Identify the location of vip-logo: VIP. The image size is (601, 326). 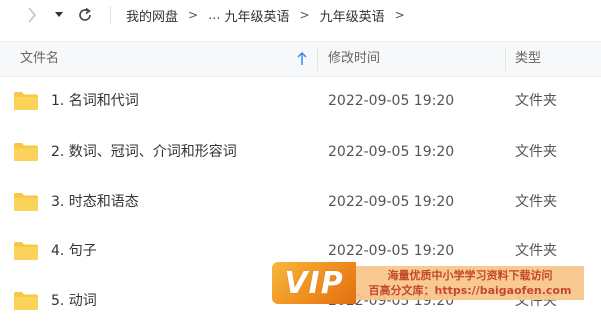
(314, 283).